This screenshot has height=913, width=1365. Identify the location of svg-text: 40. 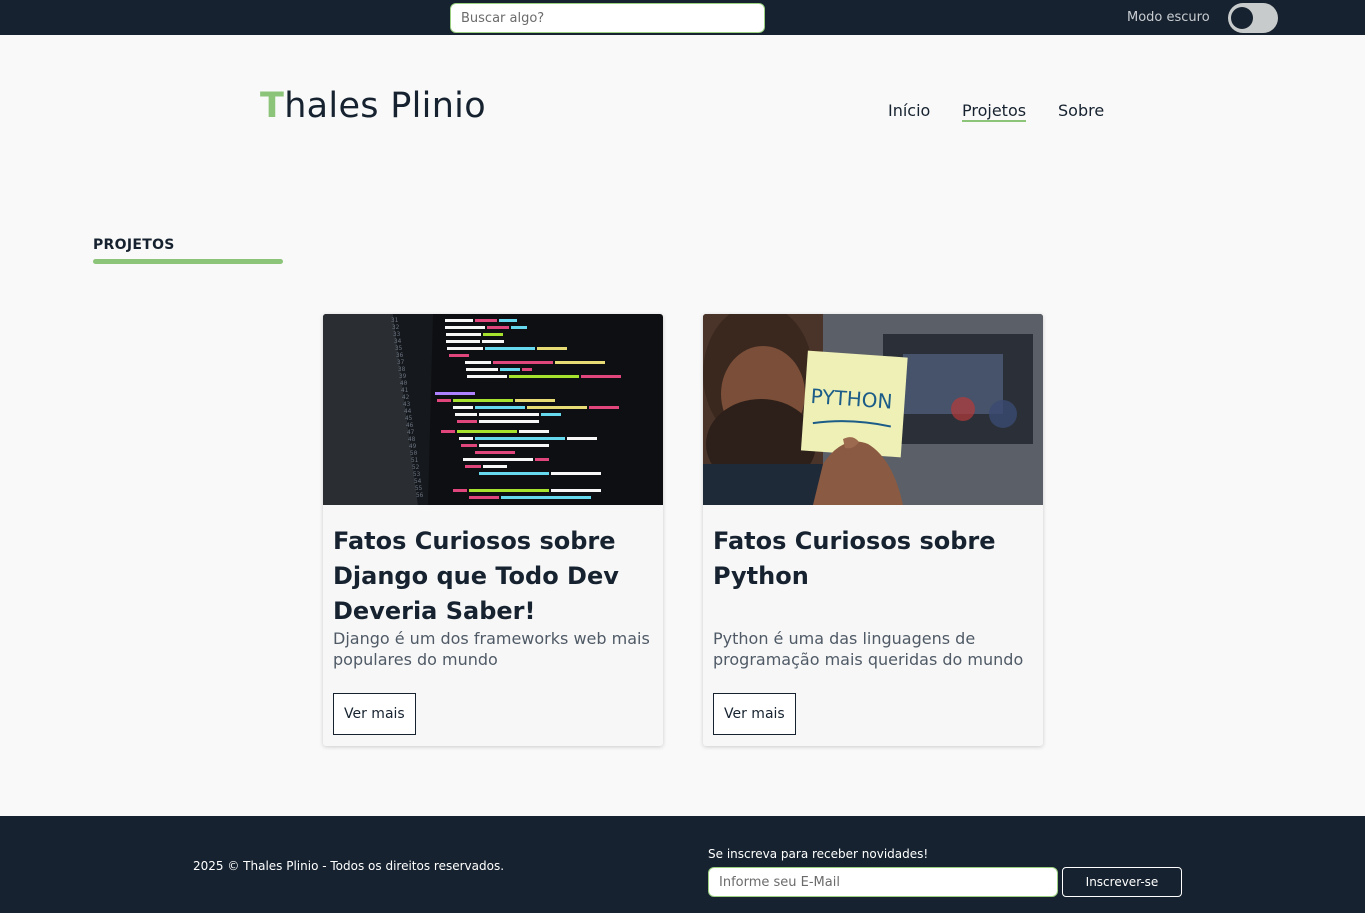
(404, 383).